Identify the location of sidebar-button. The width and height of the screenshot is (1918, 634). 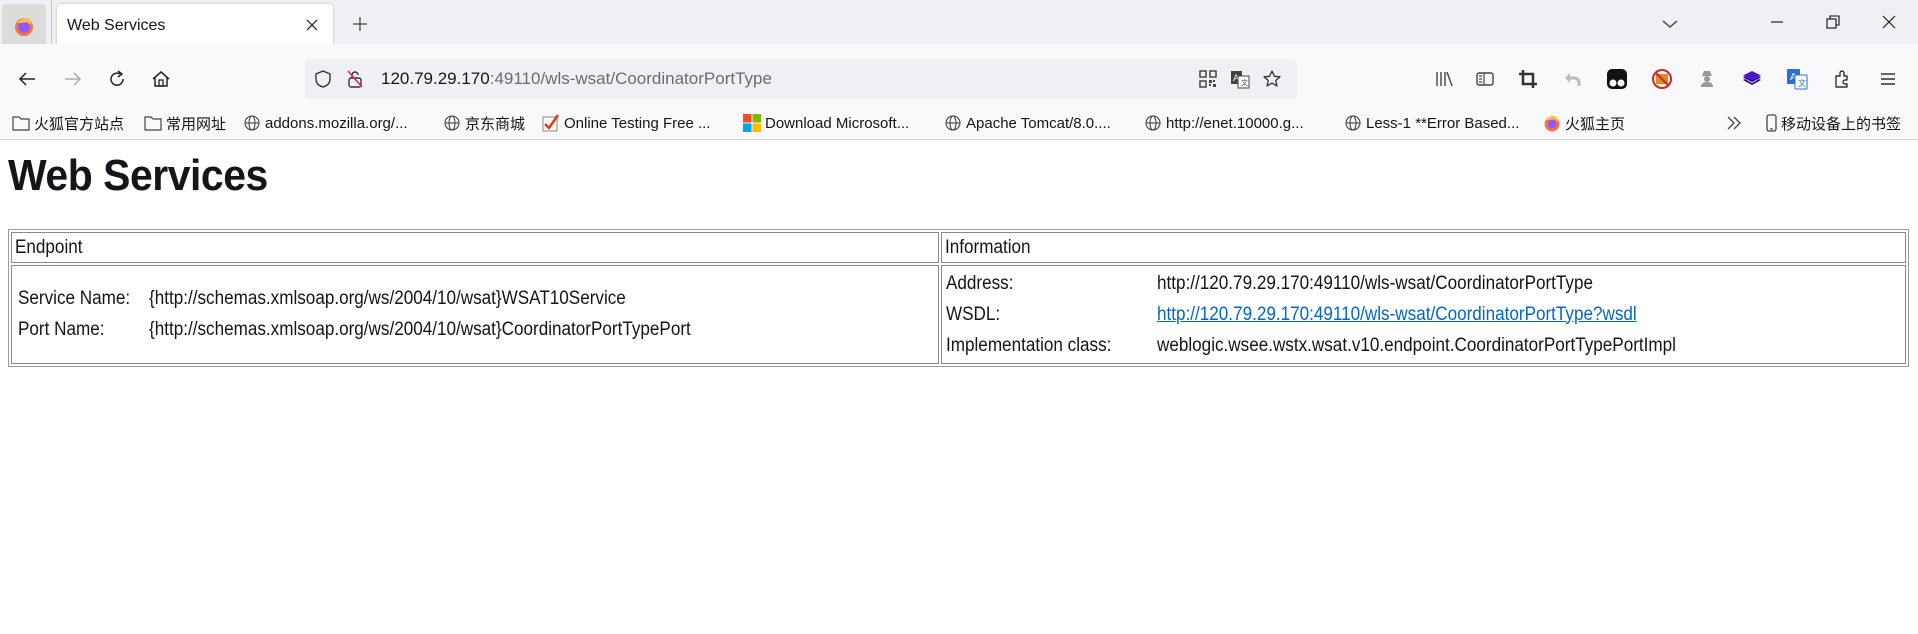
(1485, 79).